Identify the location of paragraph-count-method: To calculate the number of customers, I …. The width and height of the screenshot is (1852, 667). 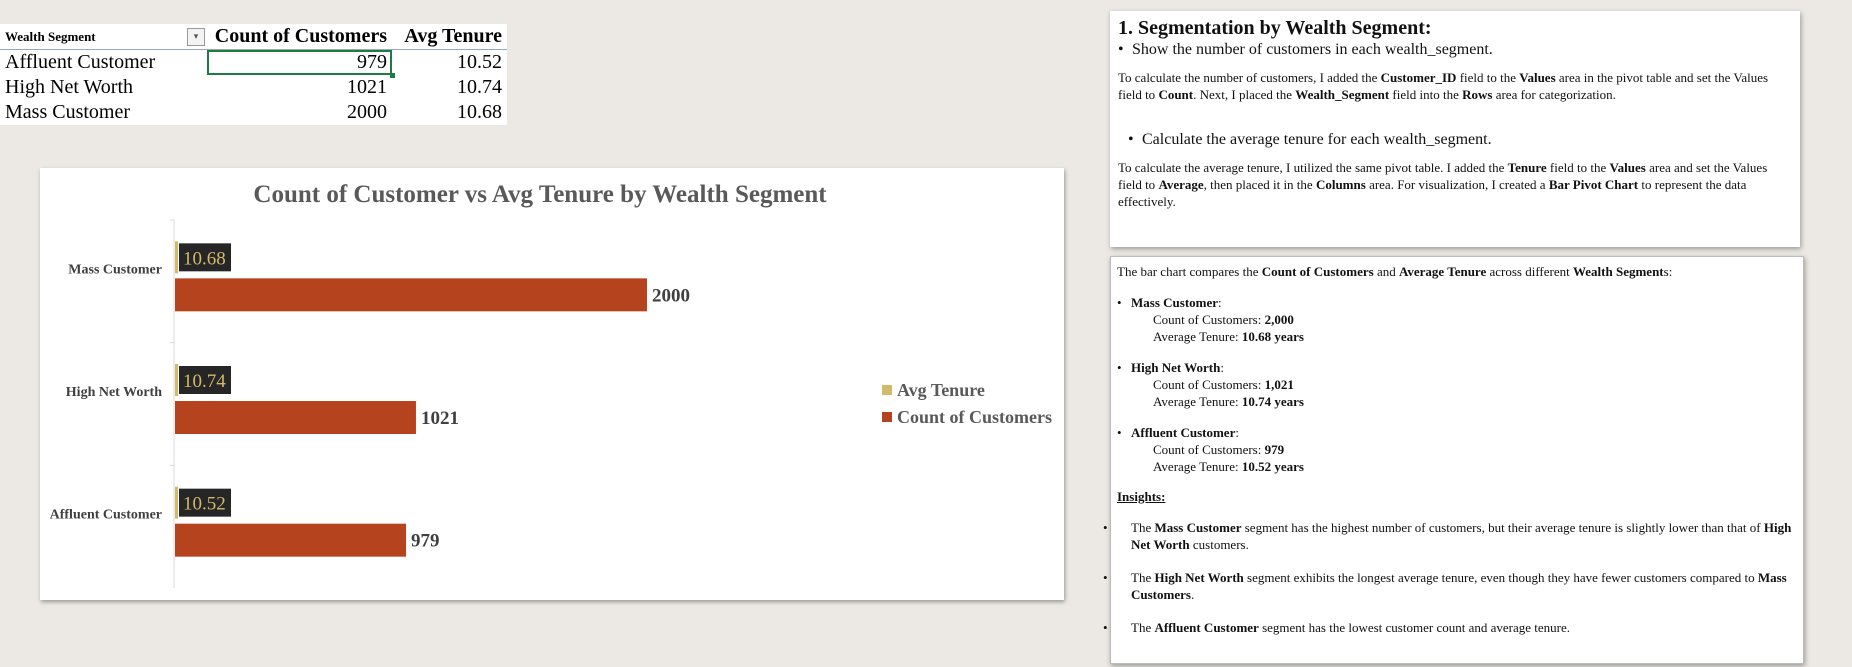
(1455, 86).